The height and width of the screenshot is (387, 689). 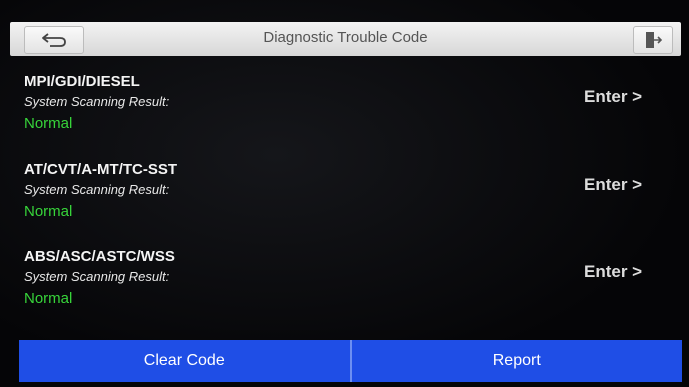 What do you see at coordinates (517, 361) in the screenshot?
I see `report-button: Report` at bounding box center [517, 361].